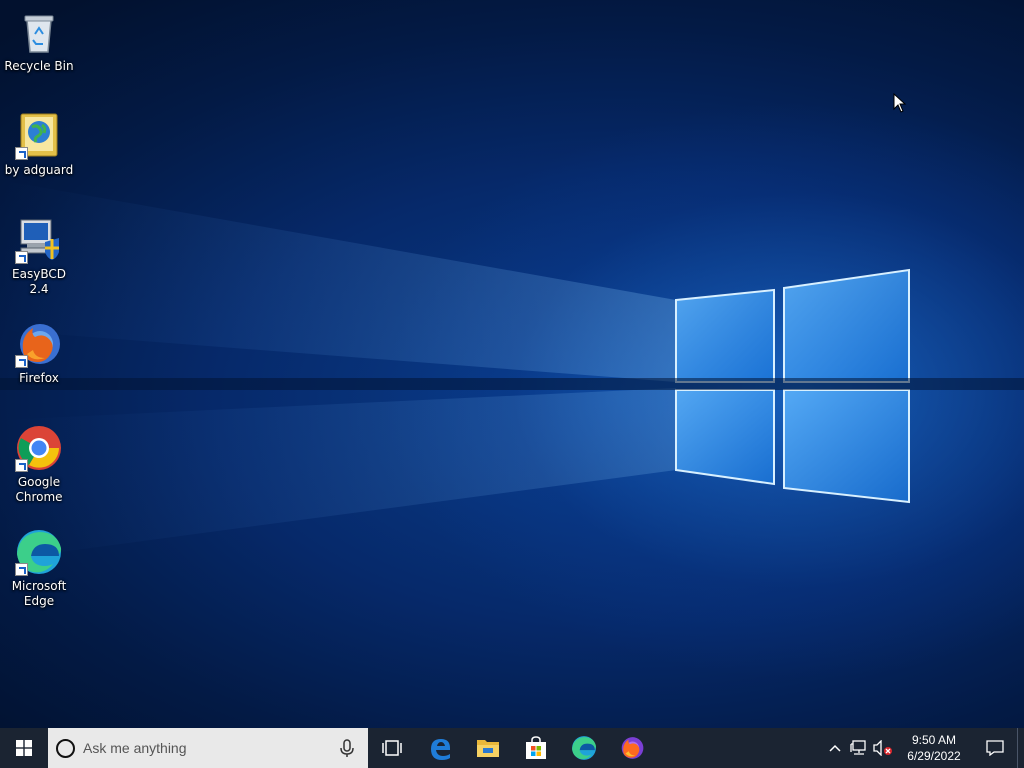 This screenshot has height=768, width=1024. I want to click on desktop-icon-microsoft-edge: Microsoft Edge, so click(39, 565).